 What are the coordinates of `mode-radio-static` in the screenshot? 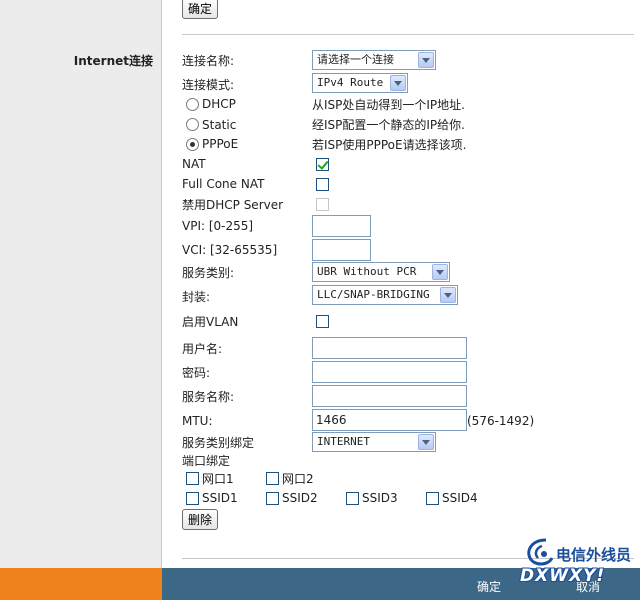 It's located at (192, 124).